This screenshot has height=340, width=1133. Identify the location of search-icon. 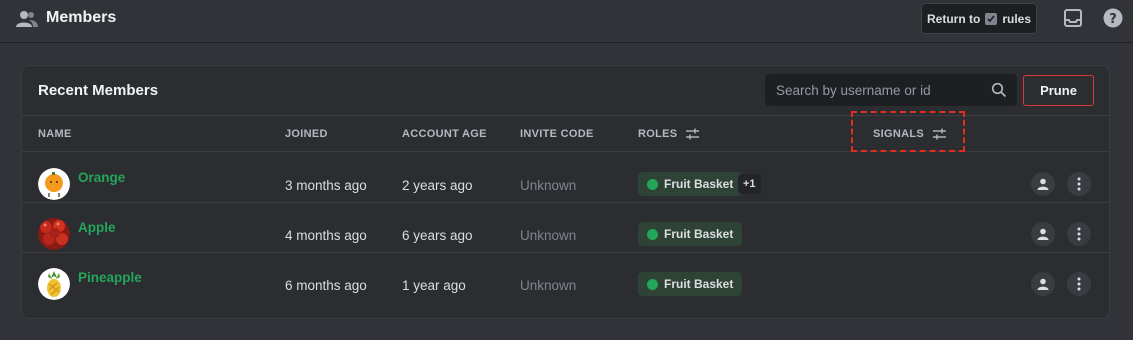
(999, 90).